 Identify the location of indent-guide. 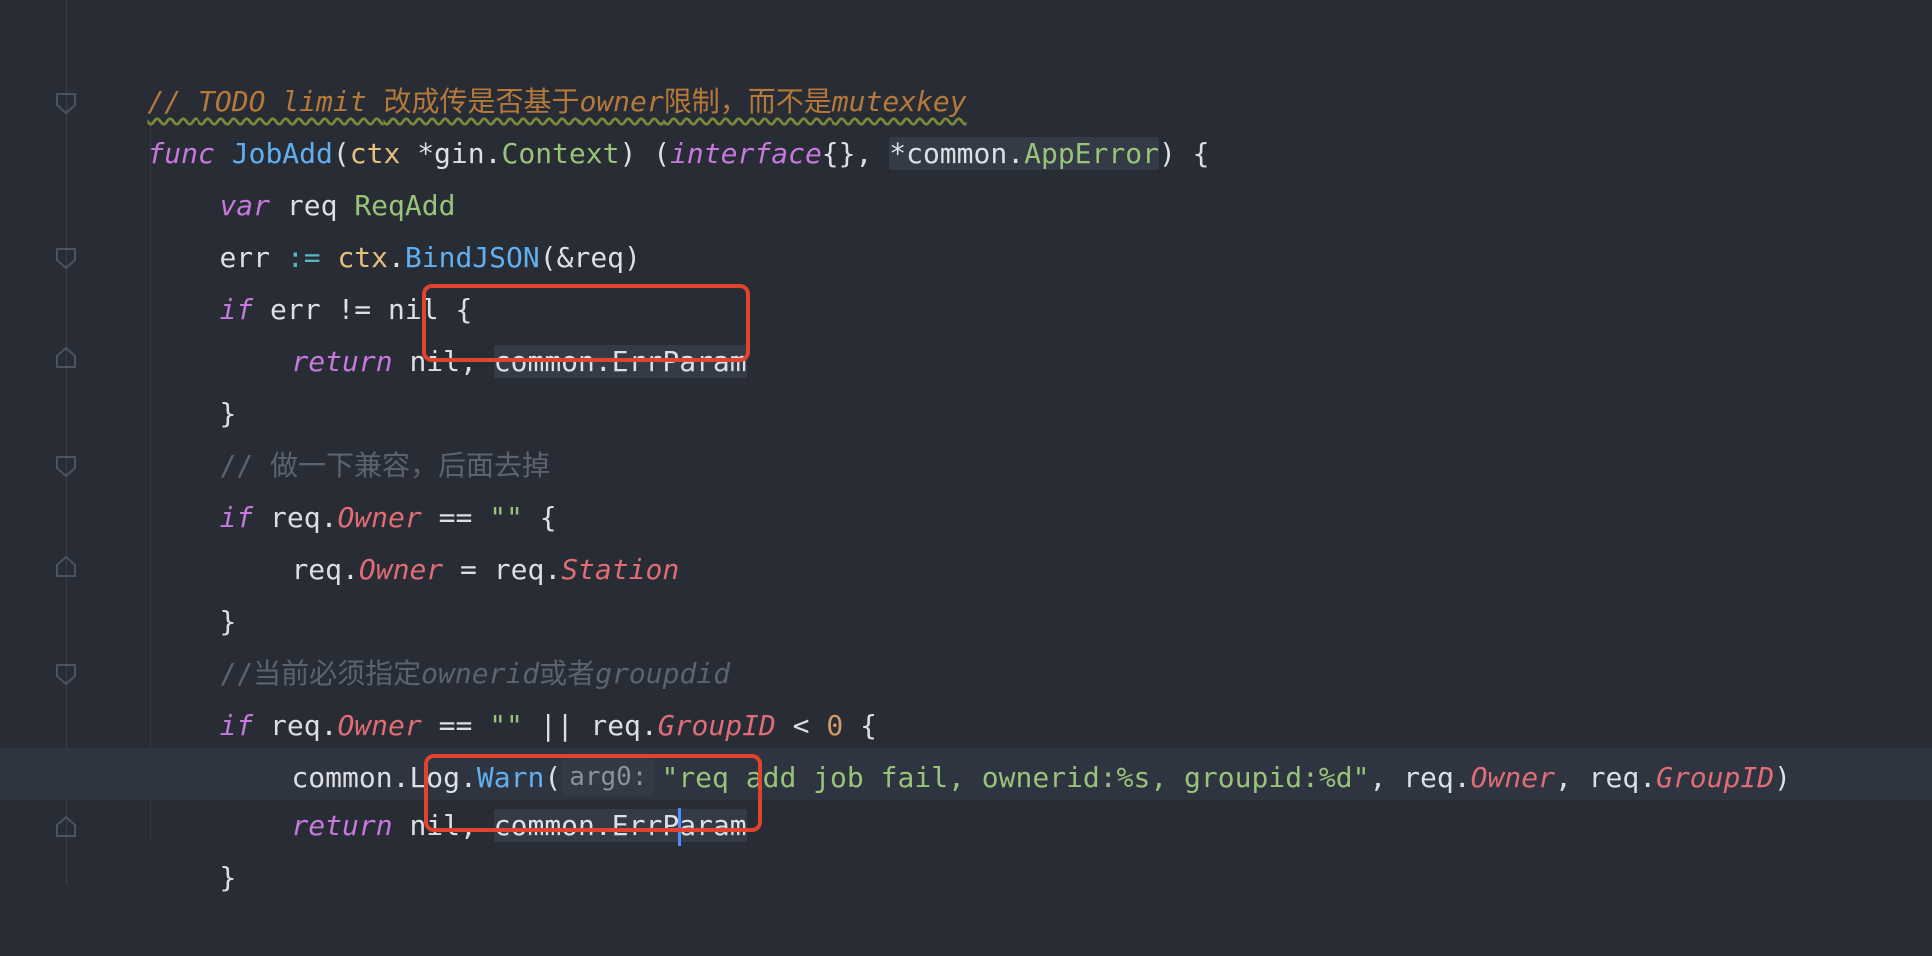
(150, 480).